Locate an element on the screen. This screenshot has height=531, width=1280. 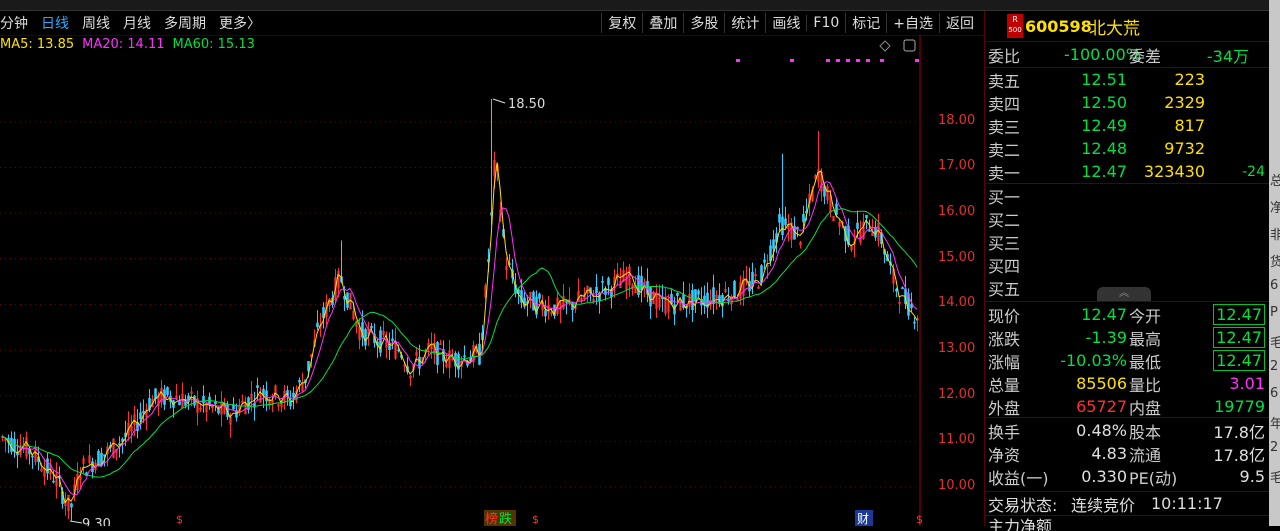
sell-level-label: 卖二 is located at coordinates (1004, 150).